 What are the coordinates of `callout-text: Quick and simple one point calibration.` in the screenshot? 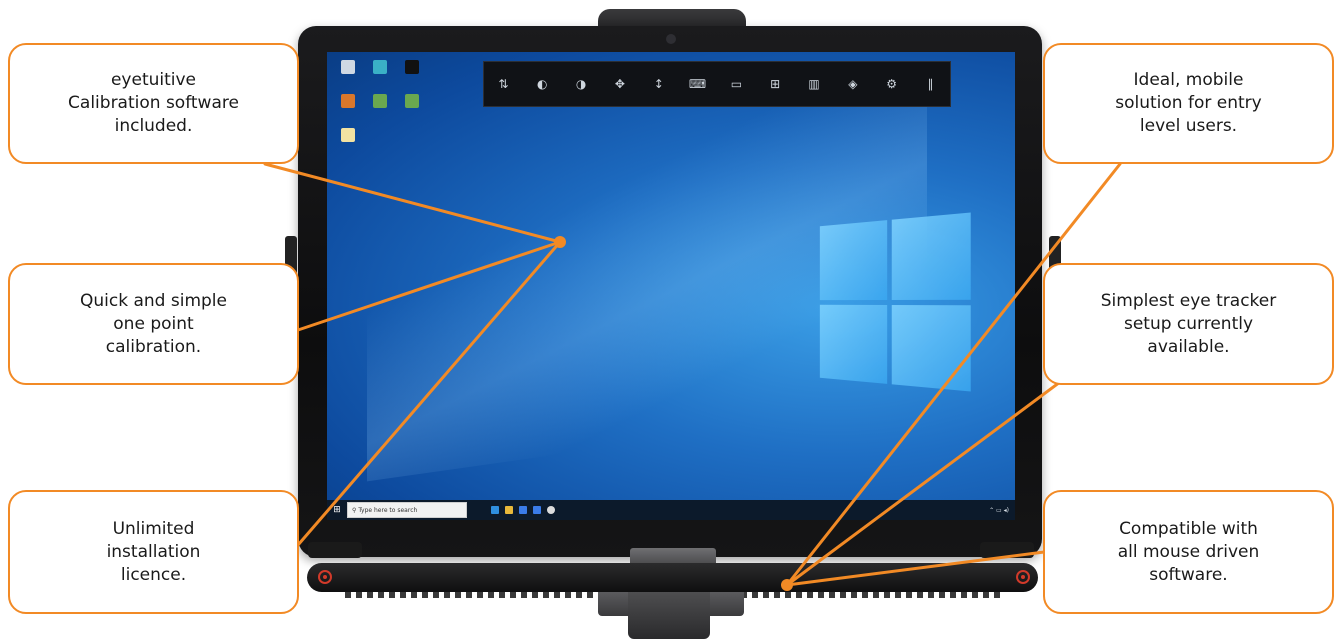 It's located at (153, 324).